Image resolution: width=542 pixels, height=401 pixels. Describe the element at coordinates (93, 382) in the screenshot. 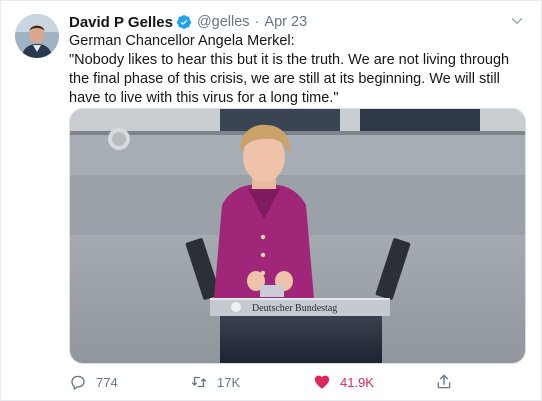

I see `reply-button: 774` at that location.